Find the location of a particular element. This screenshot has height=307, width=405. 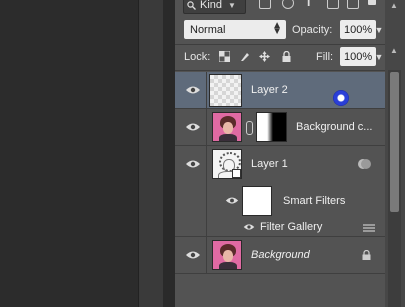

lock-icon is located at coordinates (366, 255).